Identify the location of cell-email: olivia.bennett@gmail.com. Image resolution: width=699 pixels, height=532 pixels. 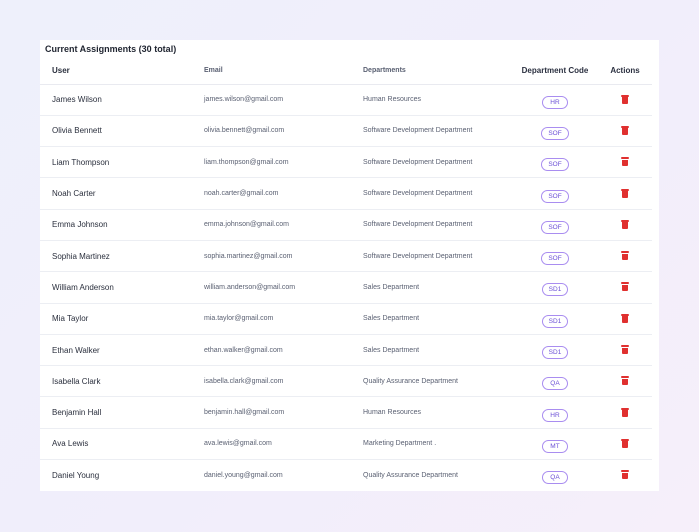
(280, 131).